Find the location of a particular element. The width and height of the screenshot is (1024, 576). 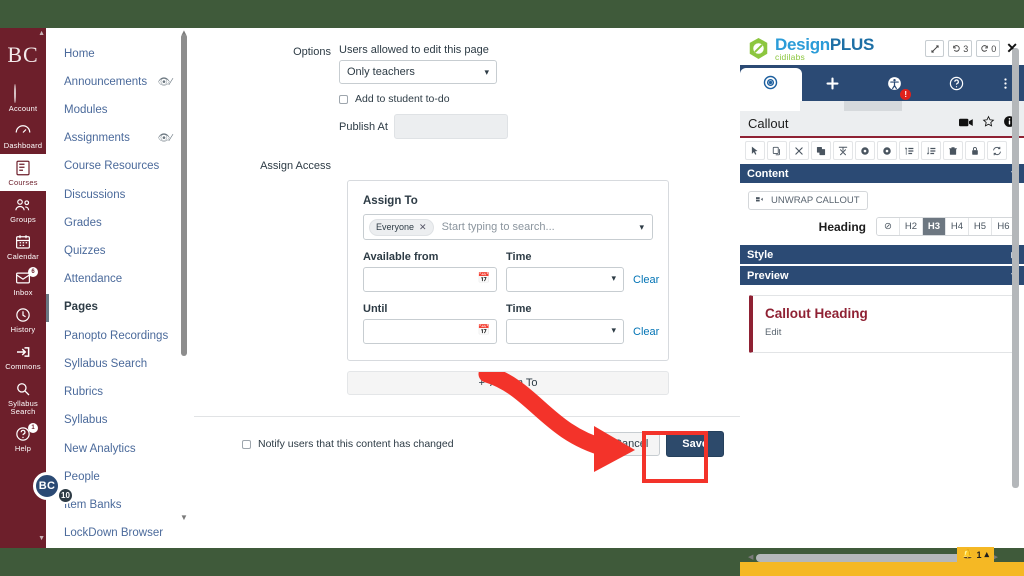

coursenav-item-rubrics: Rubrics is located at coordinates (120, 393).